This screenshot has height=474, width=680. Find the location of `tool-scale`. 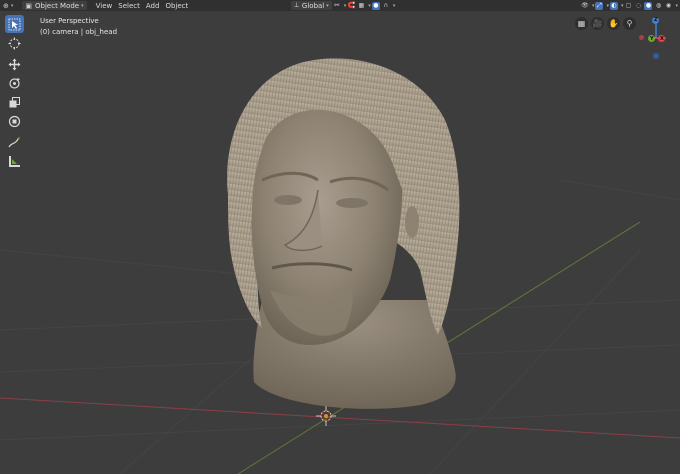

tool-scale is located at coordinates (14, 102).